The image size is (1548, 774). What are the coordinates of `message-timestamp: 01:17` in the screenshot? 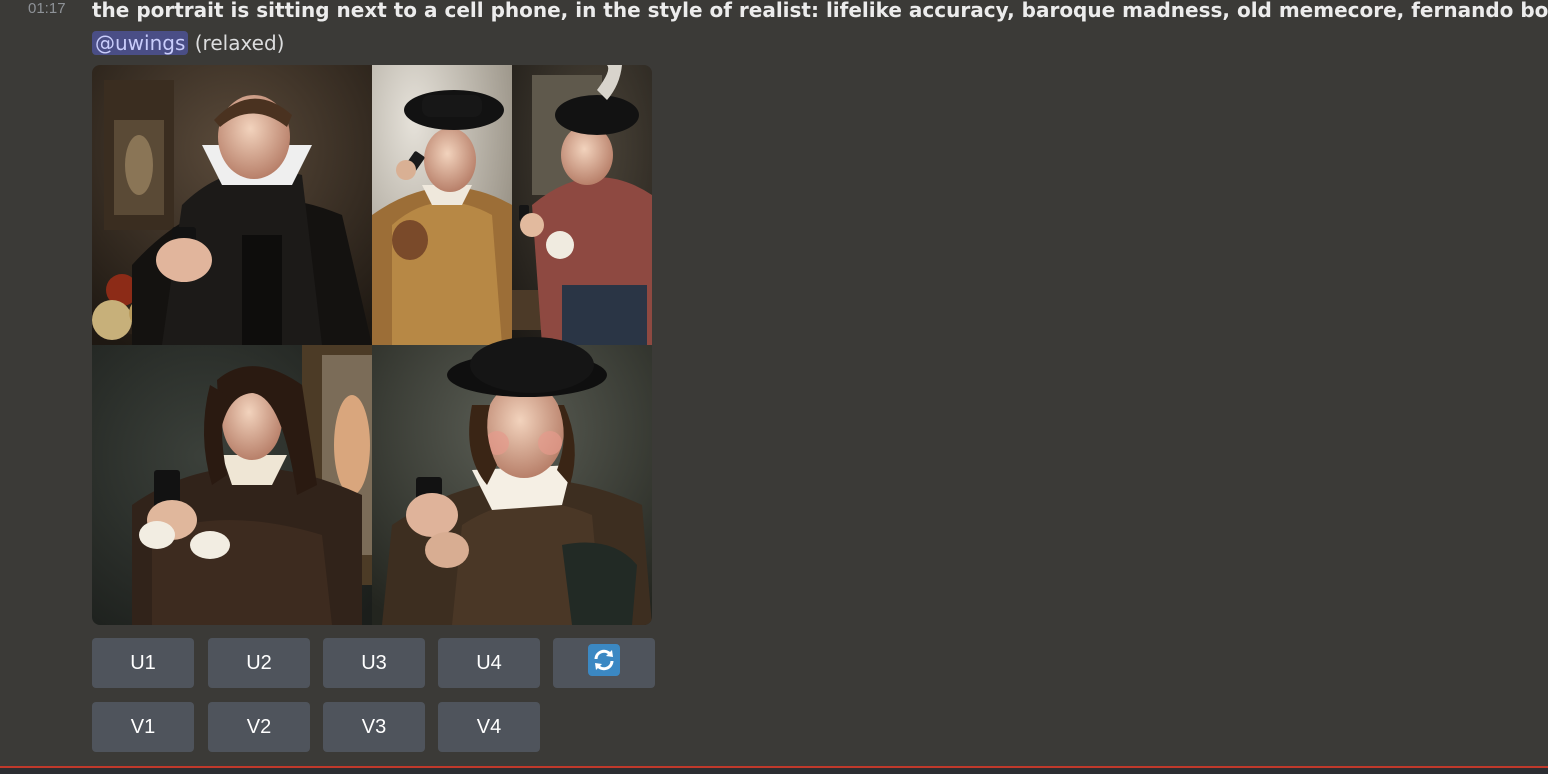 It's located at (47, 8).